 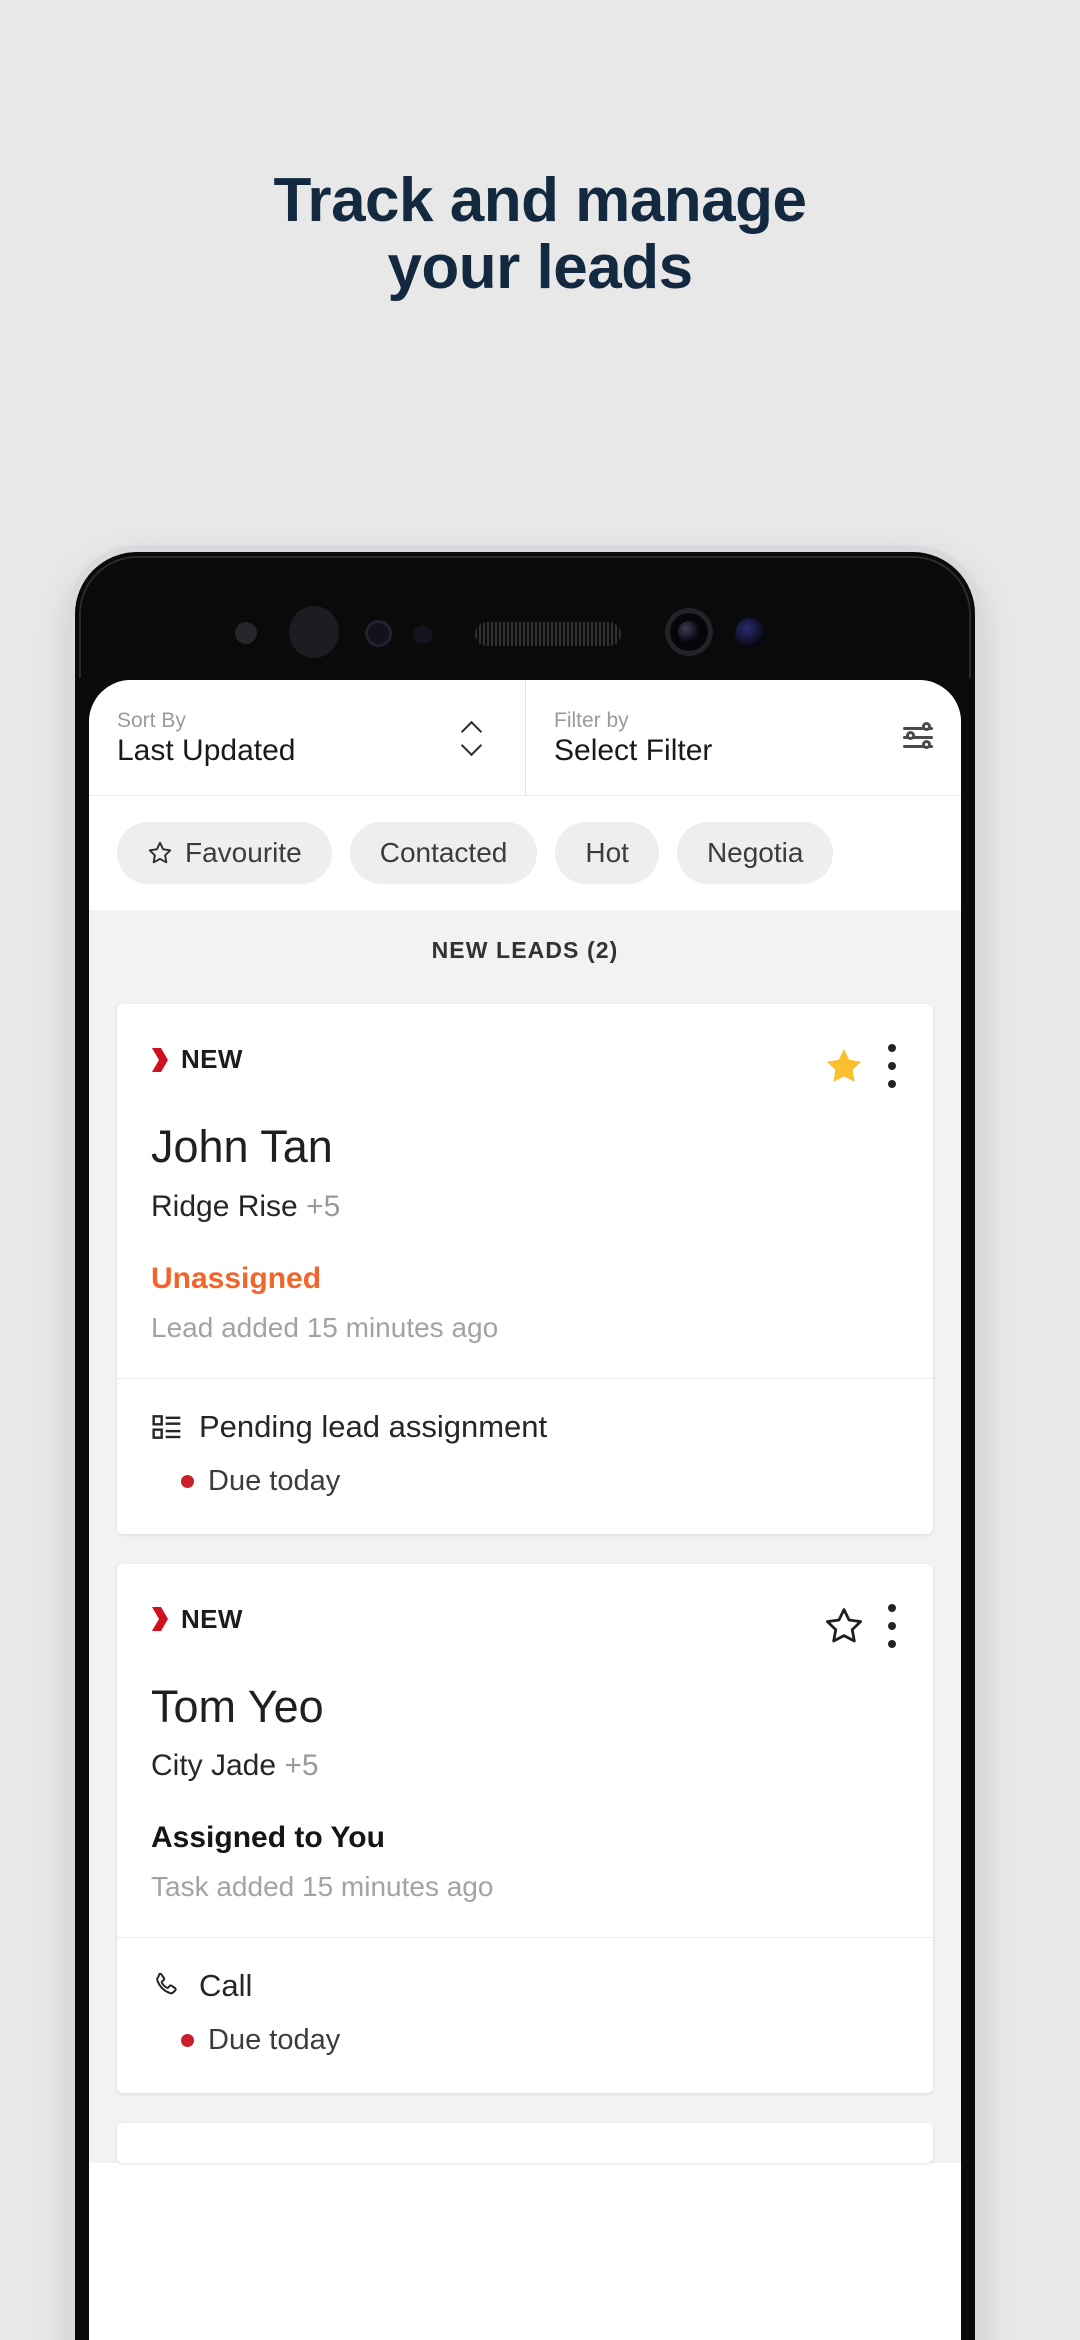 What do you see at coordinates (750, 633) in the screenshot?
I see `secondary-camera-icon` at bounding box center [750, 633].